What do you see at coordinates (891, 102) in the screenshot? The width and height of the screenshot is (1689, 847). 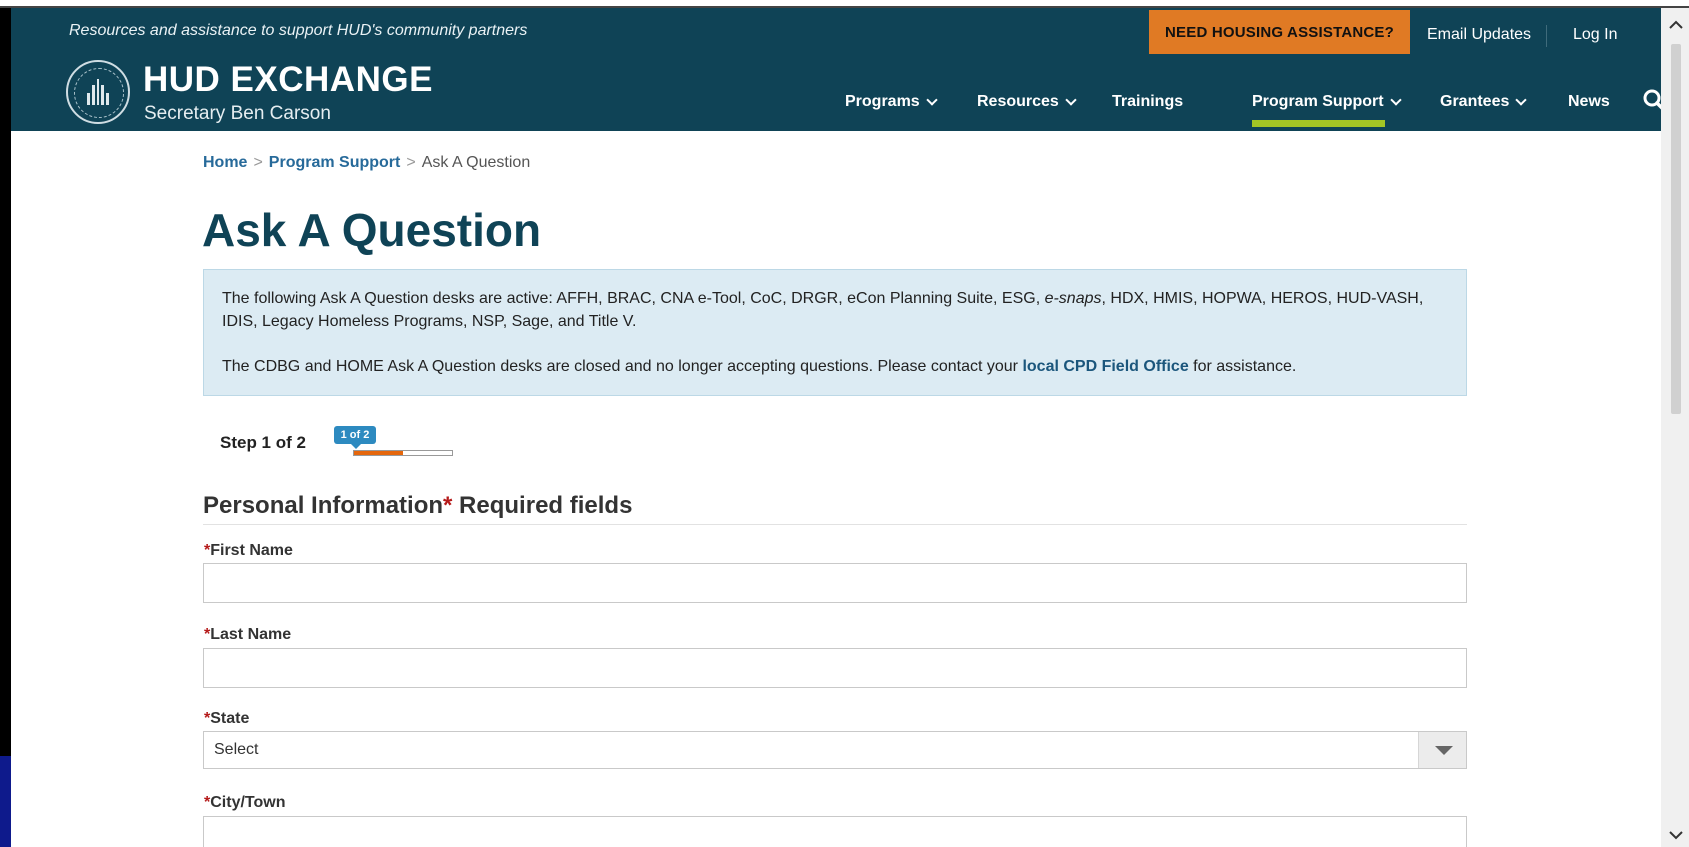 I see `nav-programs: Programs` at bounding box center [891, 102].